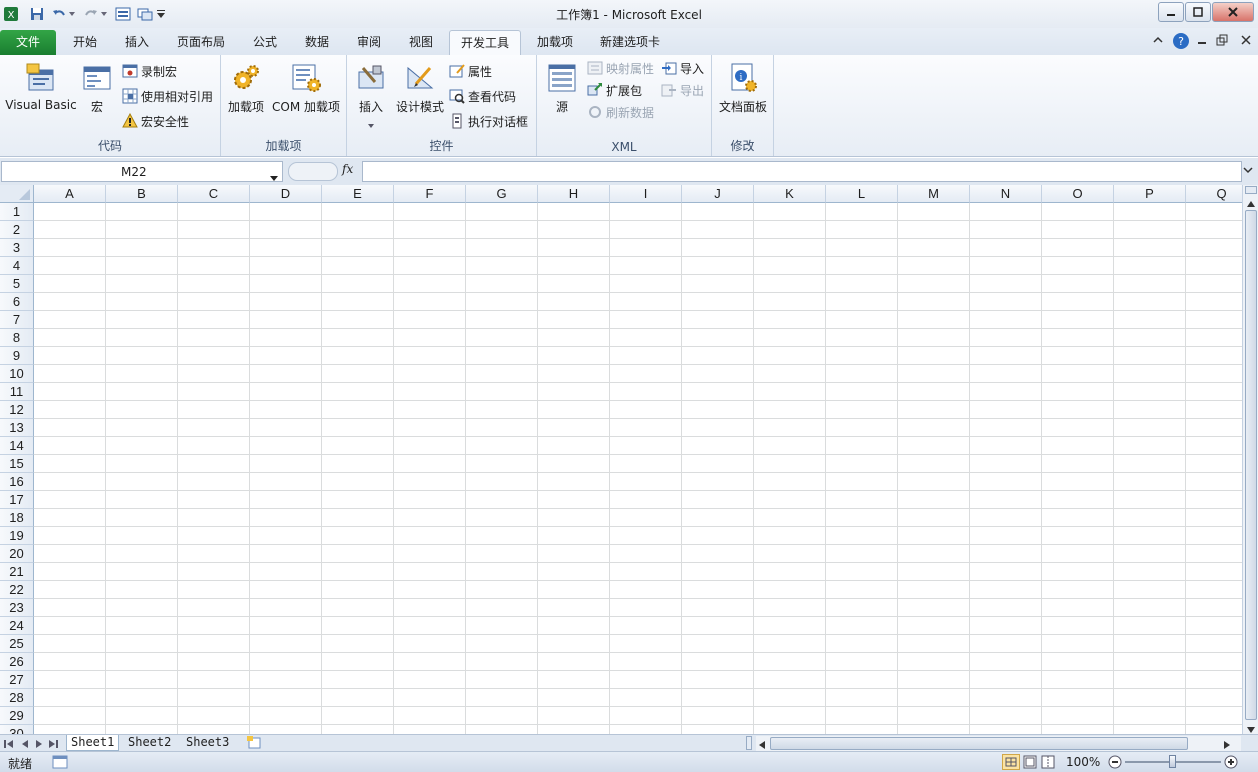 This screenshot has width=1258, height=772. Describe the element at coordinates (1171, 12) in the screenshot. I see `minimize-button` at that location.